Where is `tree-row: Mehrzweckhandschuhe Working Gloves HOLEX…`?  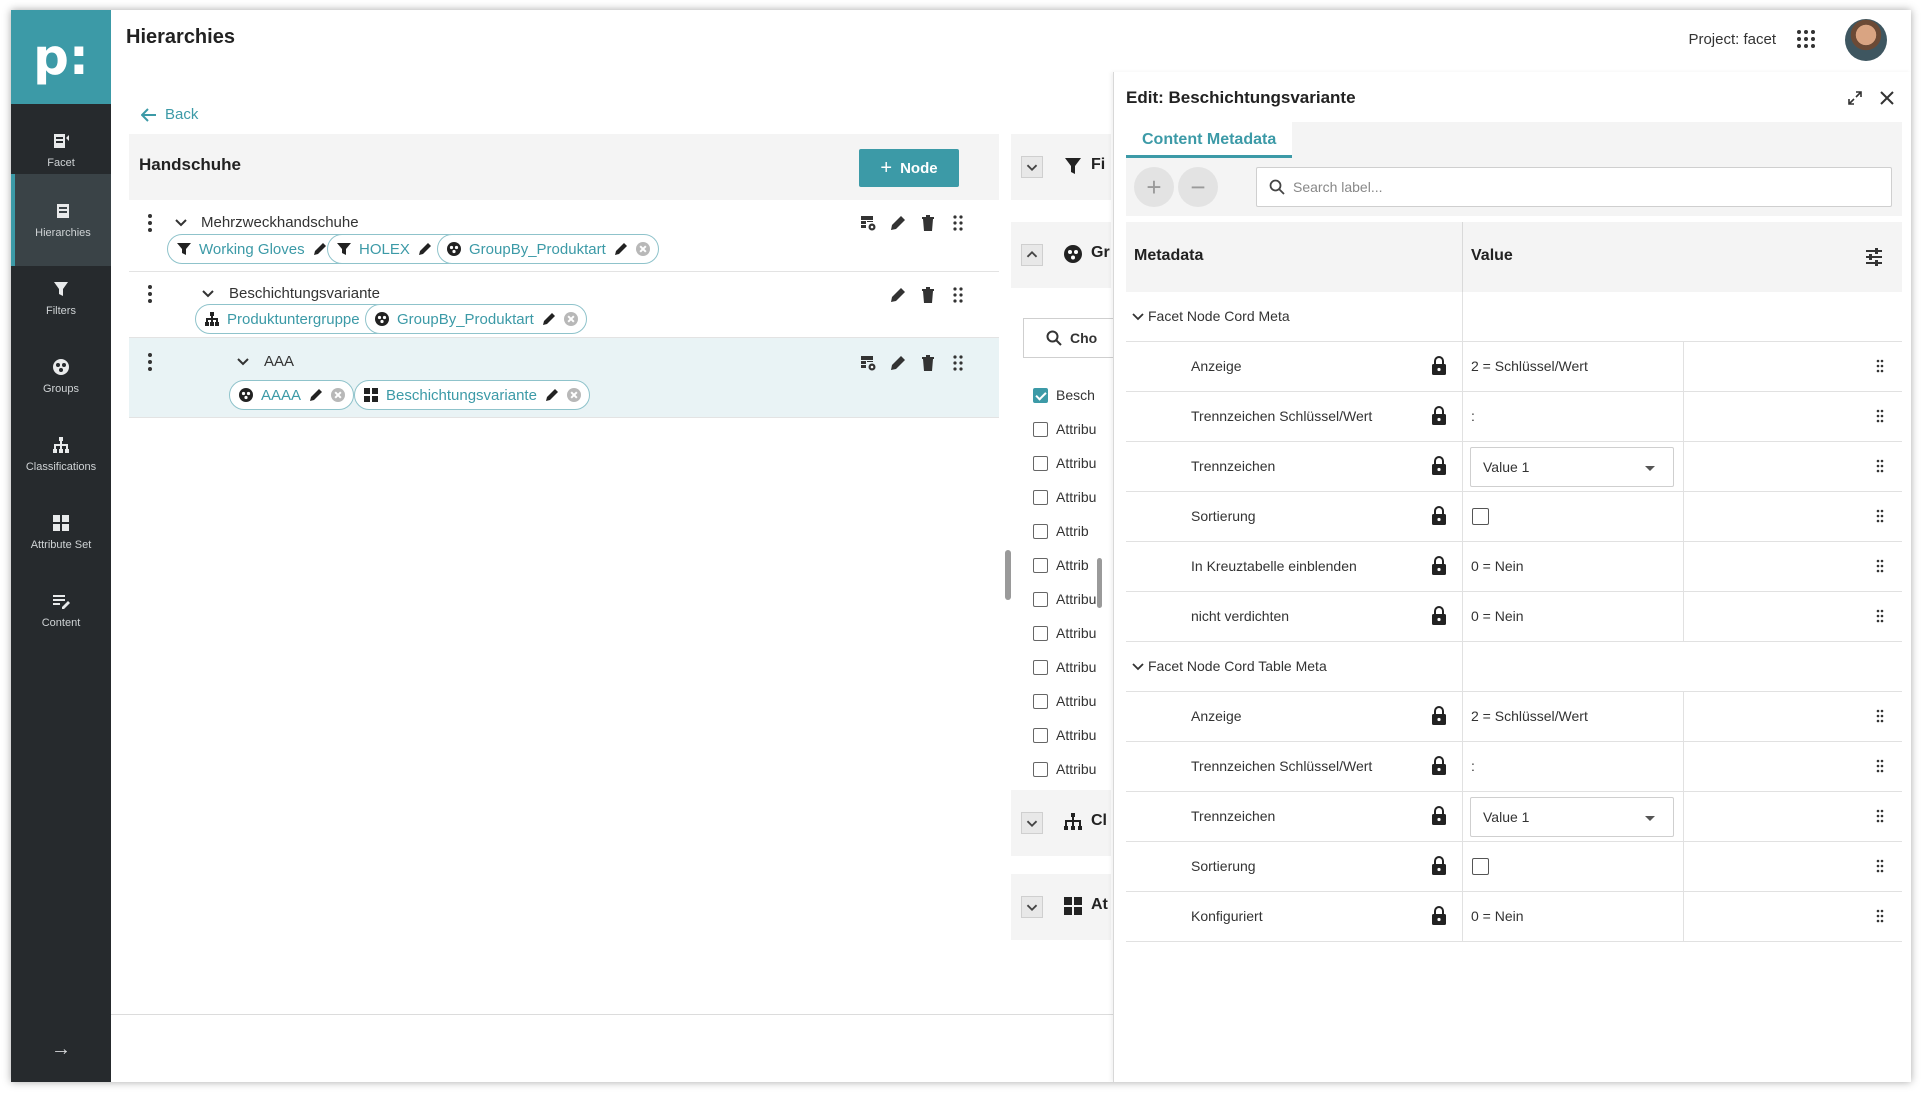
tree-row: Mehrzweckhandschuhe Working Gloves HOLEX… is located at coordinates (564, 236).